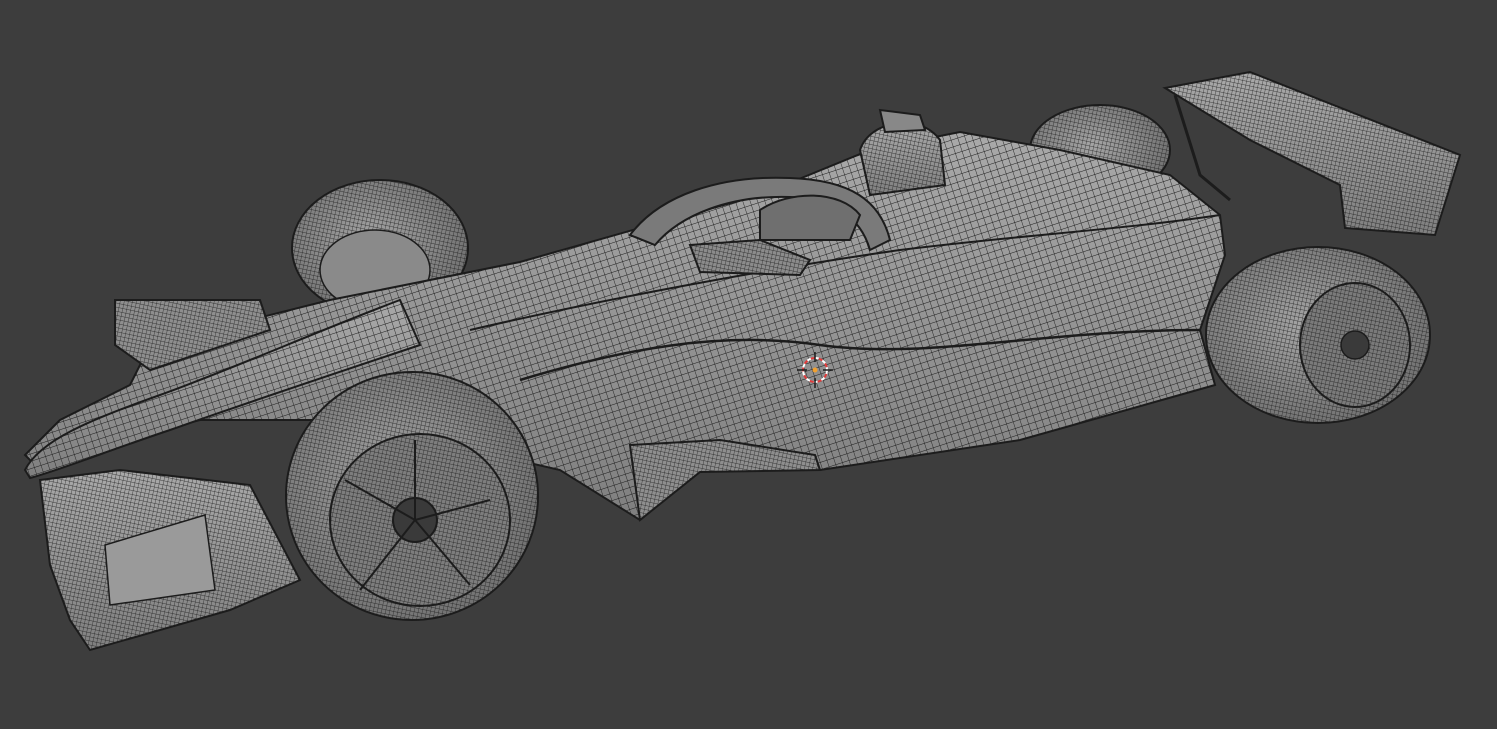 The width and height of the screenshot is (1497, 729). I want to click on rear-right-tire, so click(1318, 335).